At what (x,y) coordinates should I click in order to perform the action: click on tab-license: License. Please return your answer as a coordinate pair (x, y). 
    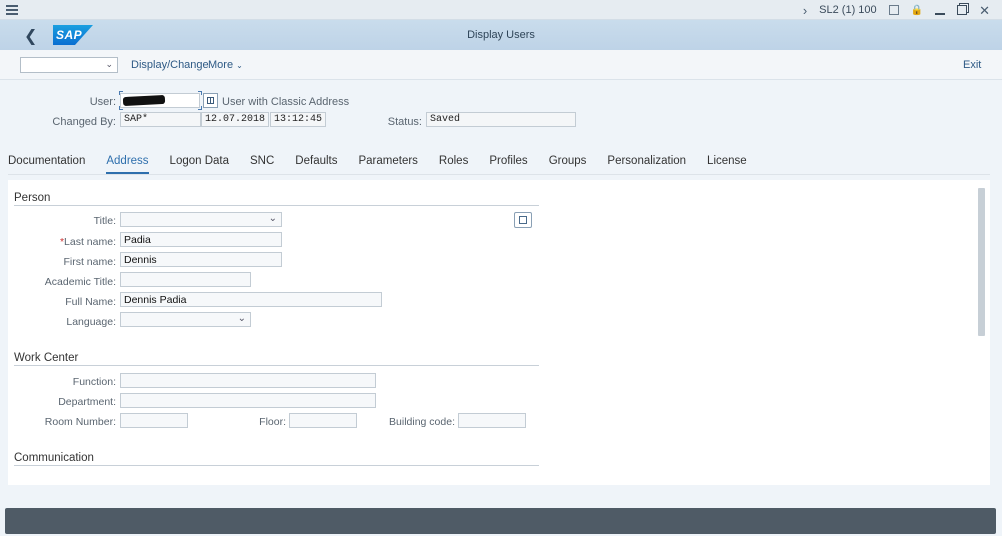
    Looking at the image, I should click on (727, 162).